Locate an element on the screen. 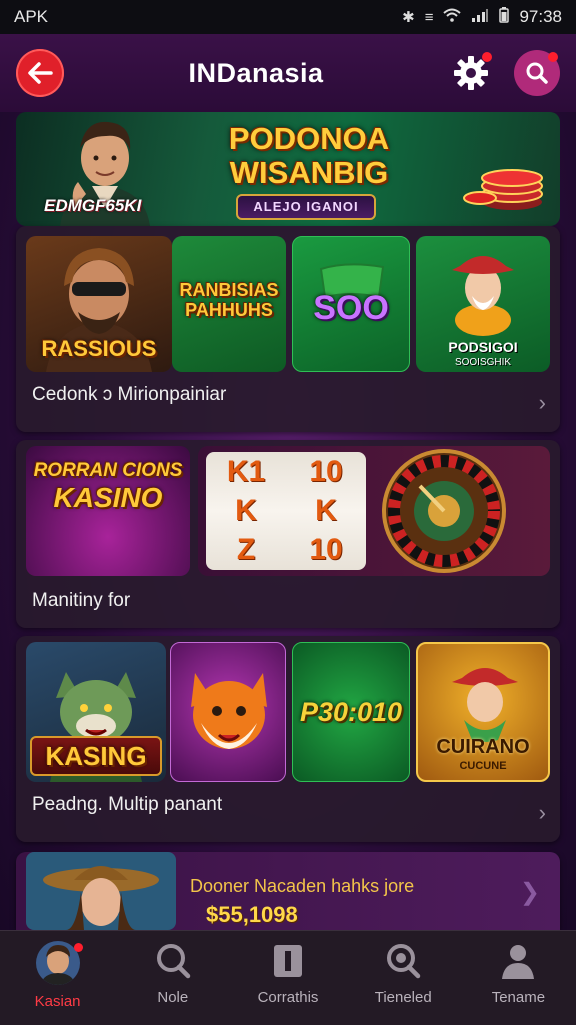  roulette-wheel-image is located at coordinates (444, 511).